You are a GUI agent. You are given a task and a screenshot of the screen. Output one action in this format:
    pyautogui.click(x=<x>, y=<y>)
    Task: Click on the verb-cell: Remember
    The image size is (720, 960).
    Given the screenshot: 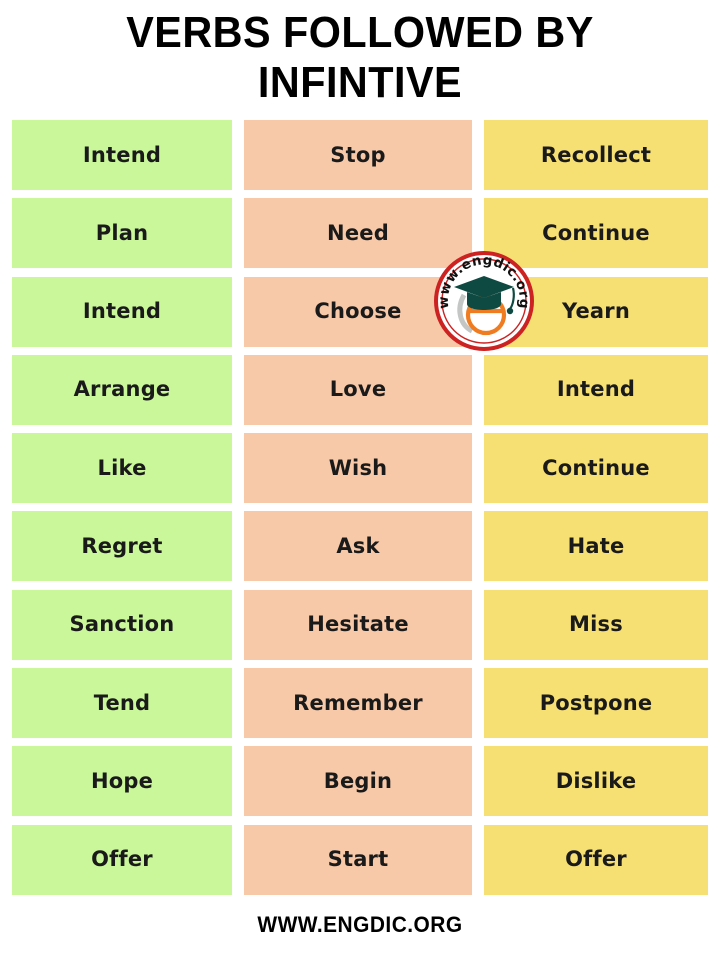 What is the action you would take?
    pyautogui.click(x=358, y=703)
    